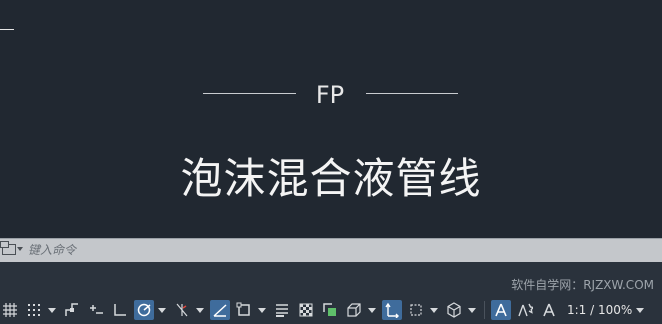 This screenshot has width=662, height=324. What do you see at coordinates (182, 310) in the screenshot?
I see `isometric-icon` at bounding box center [182, 310].